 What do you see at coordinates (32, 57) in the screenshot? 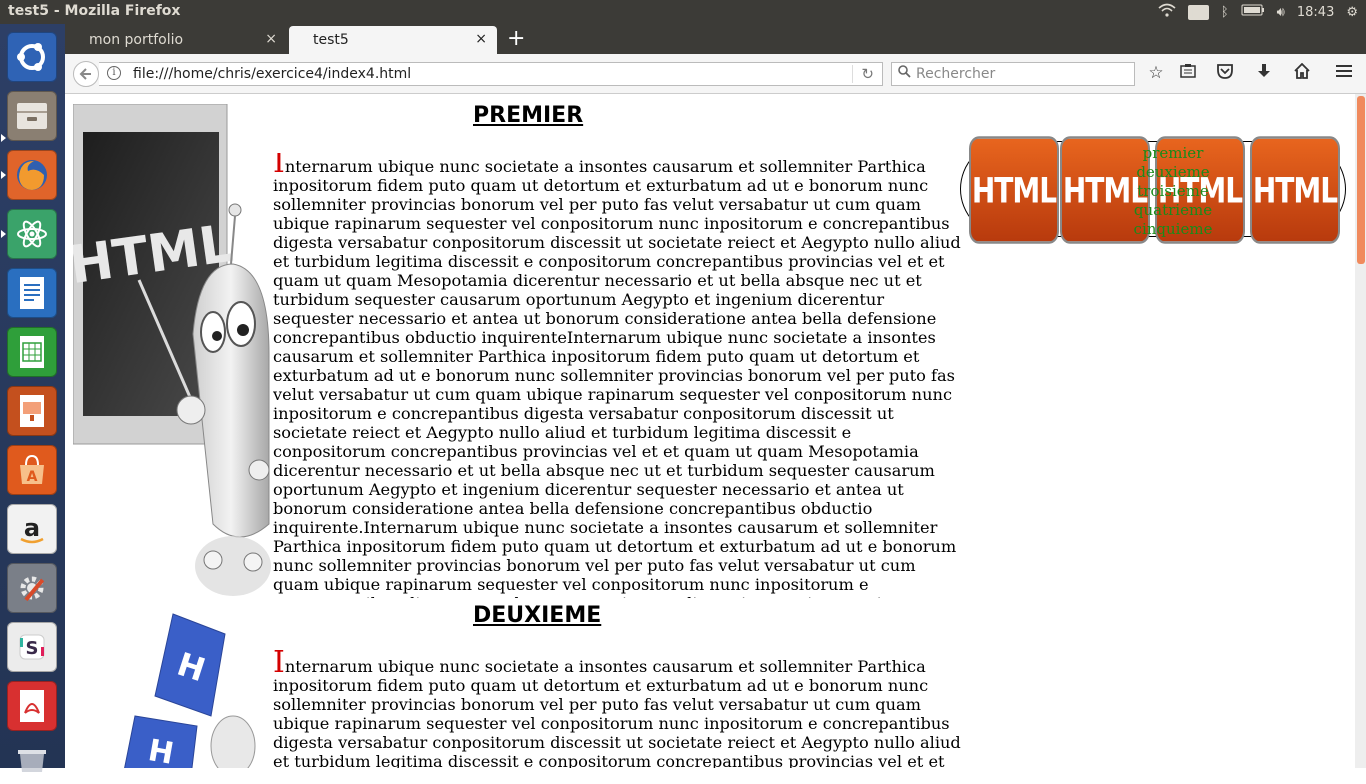
I see `ubuntu-dash-icon` at bounding box center [32, 57].